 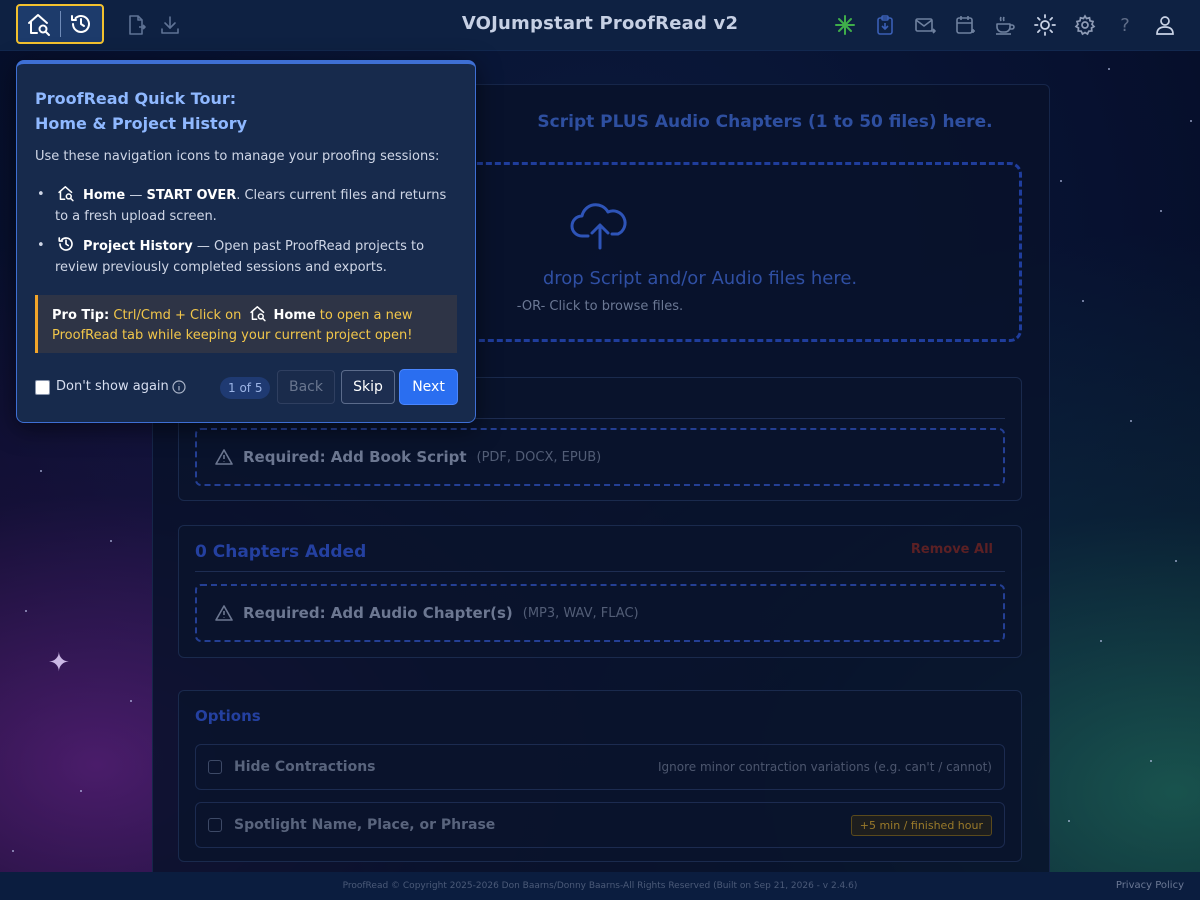 I want to click on sun-icon, so click(x=1045, y=25).